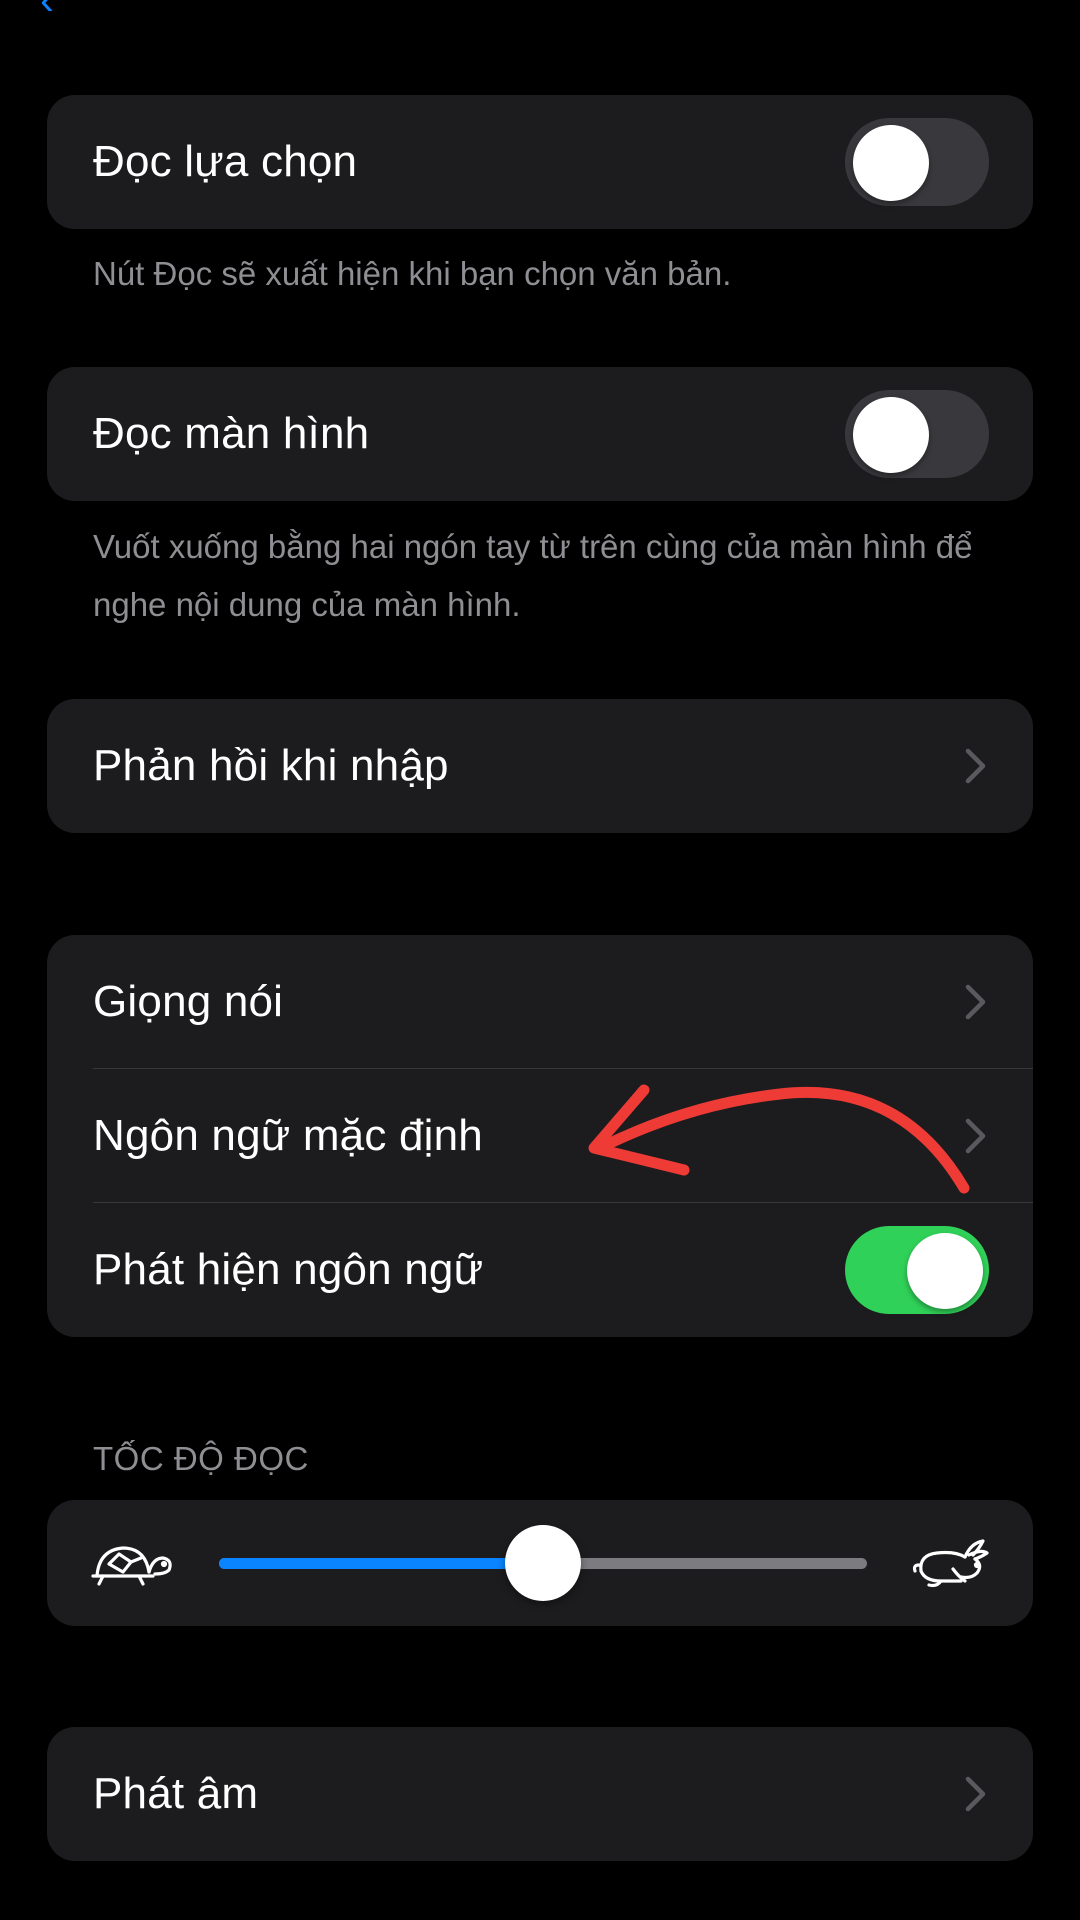 This screenshot has height=1920, width=1080. I want to click on pronunciations-group: Phát âm, so click(540, 1794).